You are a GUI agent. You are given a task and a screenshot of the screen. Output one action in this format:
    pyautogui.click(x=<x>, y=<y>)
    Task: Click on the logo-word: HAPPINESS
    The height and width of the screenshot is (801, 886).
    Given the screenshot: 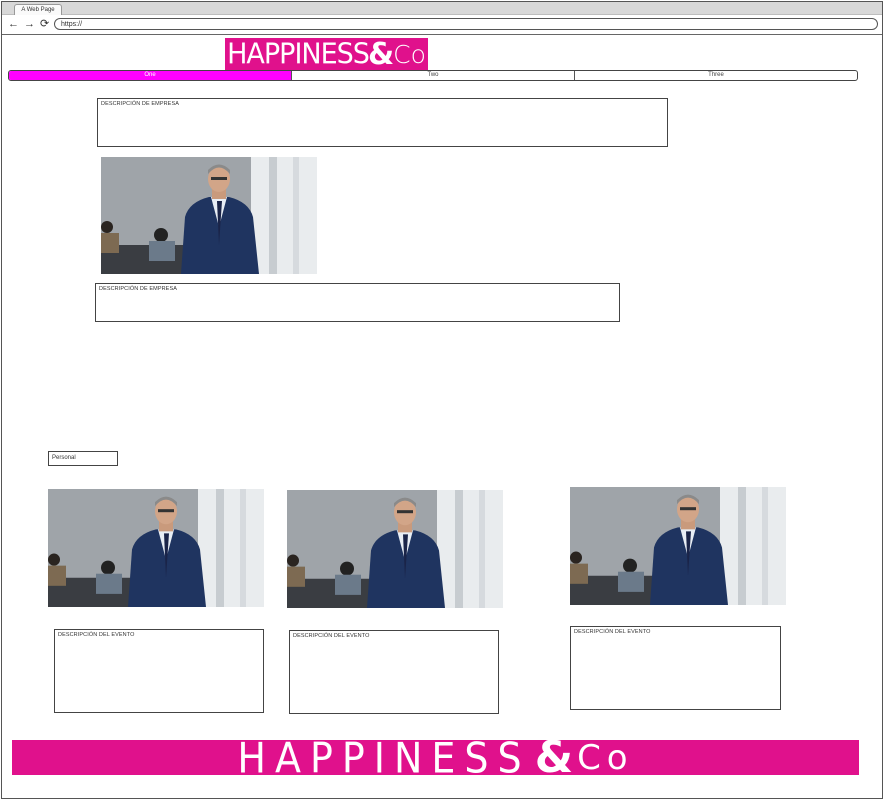 What is the action you would take?
    pyautogui.click(x=298, y=54)
    